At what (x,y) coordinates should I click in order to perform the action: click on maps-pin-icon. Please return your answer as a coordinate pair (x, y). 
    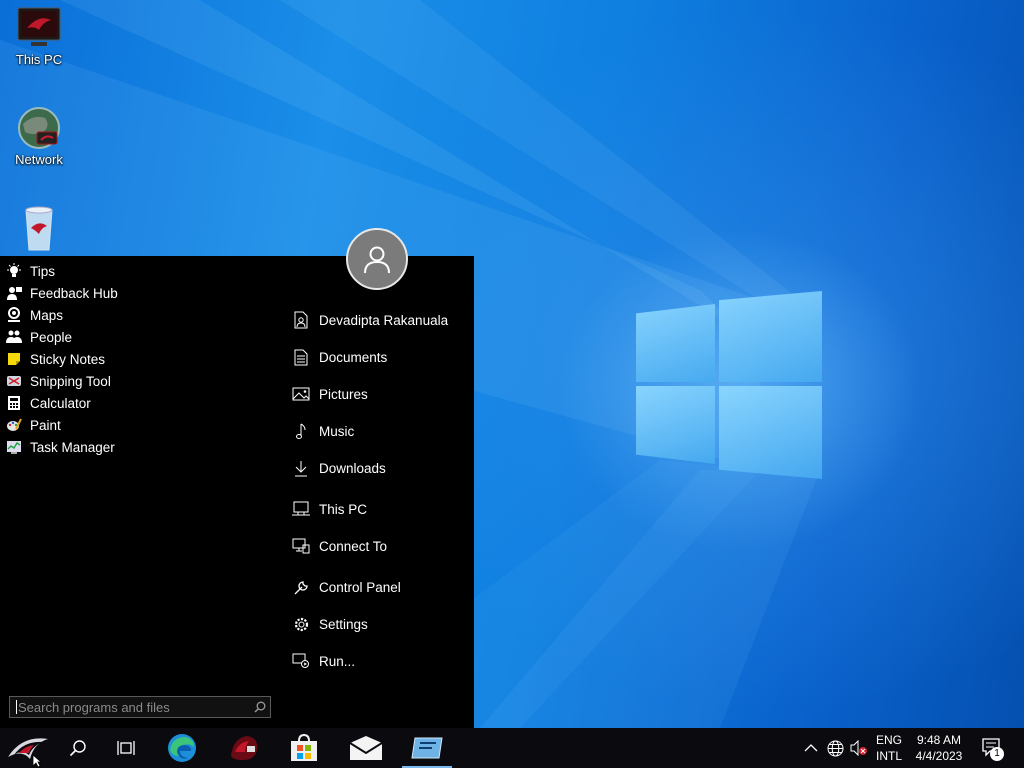
    Looking at the image, I should click on (14, 315).